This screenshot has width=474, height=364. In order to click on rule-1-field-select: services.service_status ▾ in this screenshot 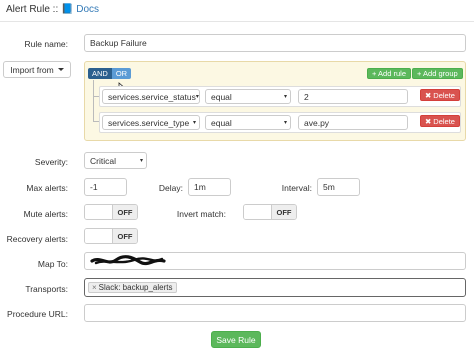, I will do `click(151, 96)`.